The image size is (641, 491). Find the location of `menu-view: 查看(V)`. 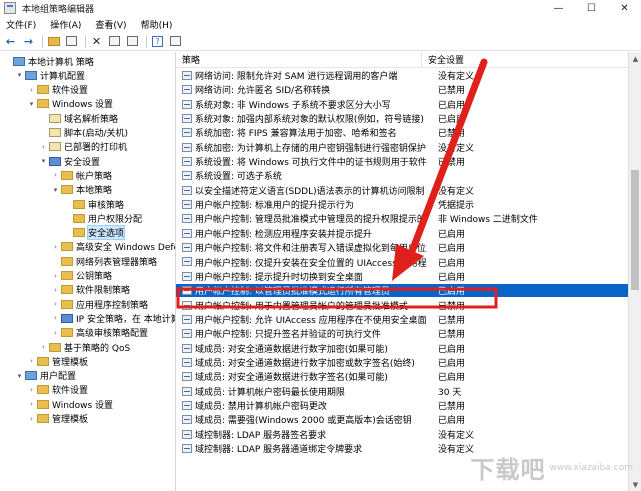

menu-view: 查看(V) is located at coordinates (110, 24).